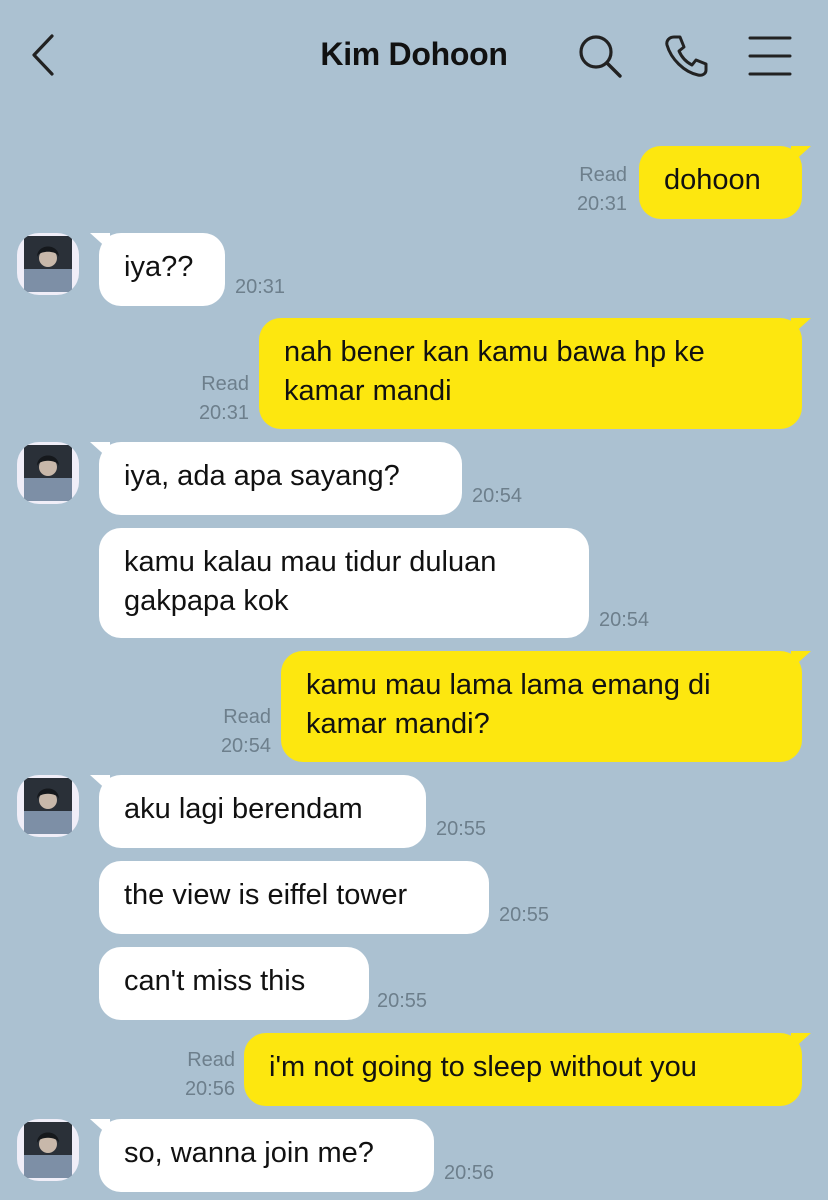 The height and width of the screenshot is (1200, 828). What do you see at coordinates (262, 476) in the screenshot?
I see `message-text: iya, ada apa sayang?` at bounding box center [262, 476].